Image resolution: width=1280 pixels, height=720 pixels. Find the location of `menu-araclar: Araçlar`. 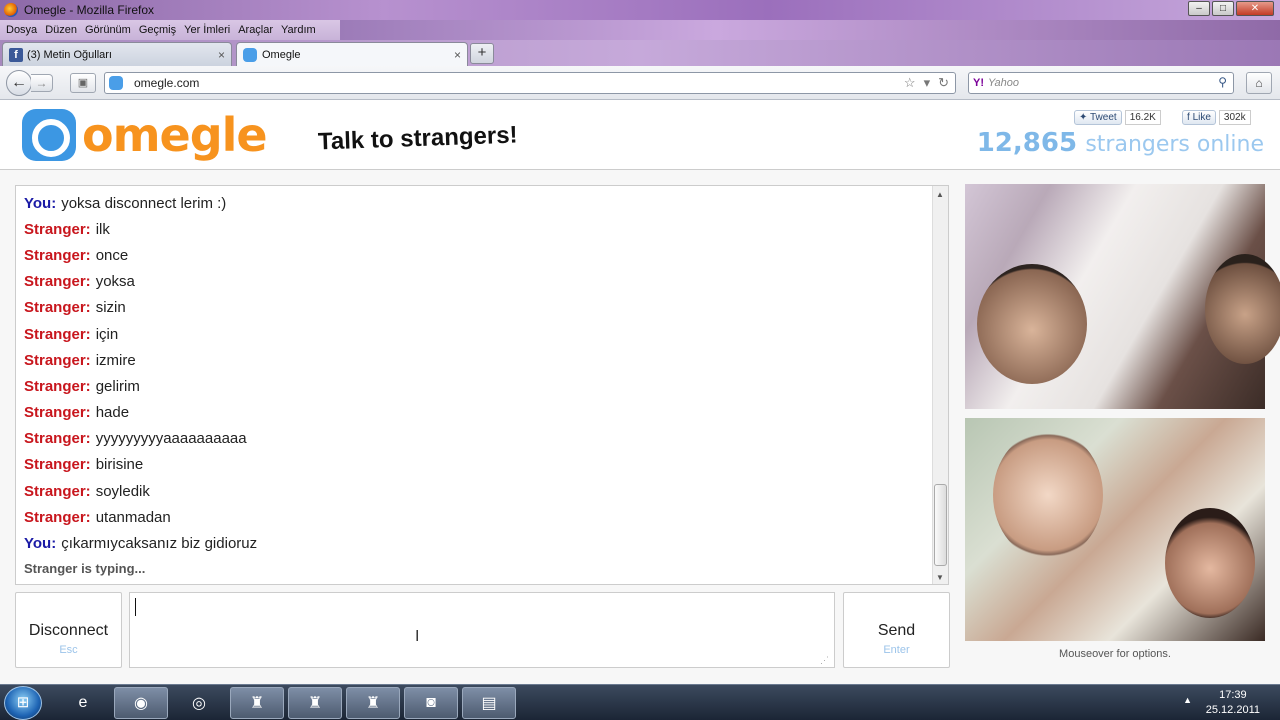

menu-araclar: Araçlar is located at coordinates (255, 30).